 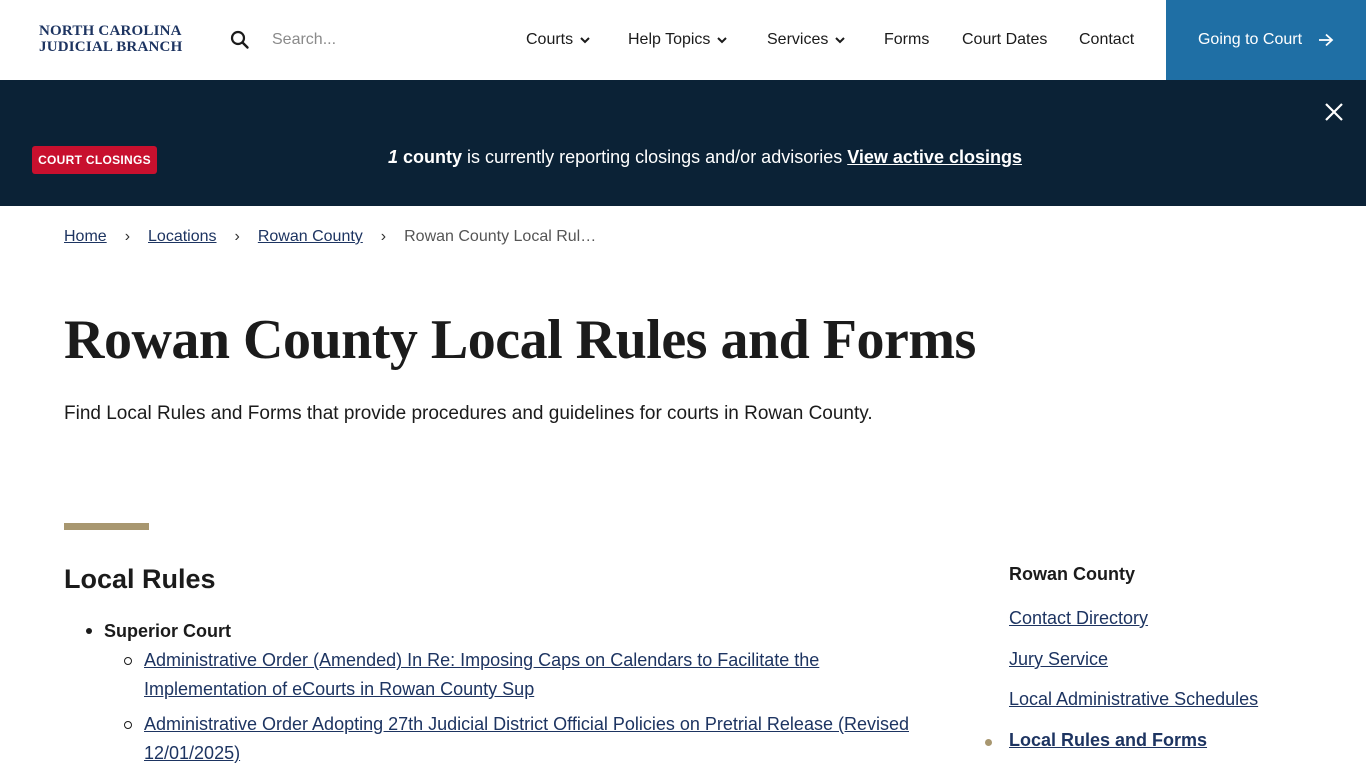 I want to click on logo-line-2: JUDICIAL BRANCH, so click(x=111, y=47).